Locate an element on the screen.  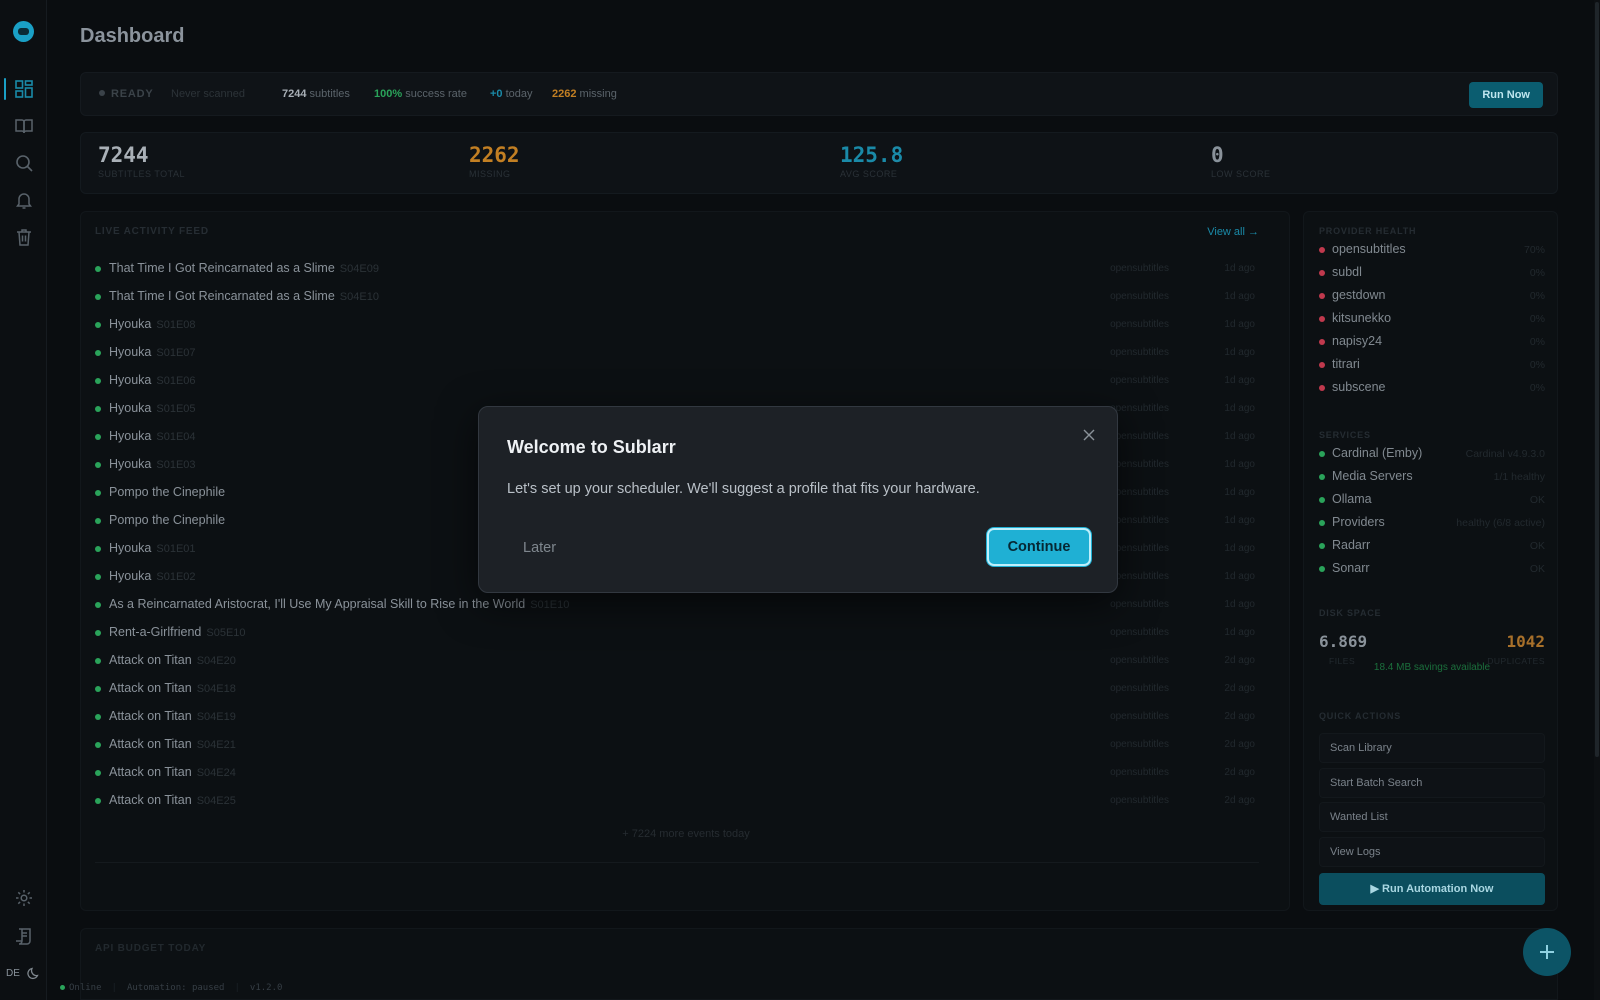
stat-label: LOW SCORE is located at coordinates (1241, 174).